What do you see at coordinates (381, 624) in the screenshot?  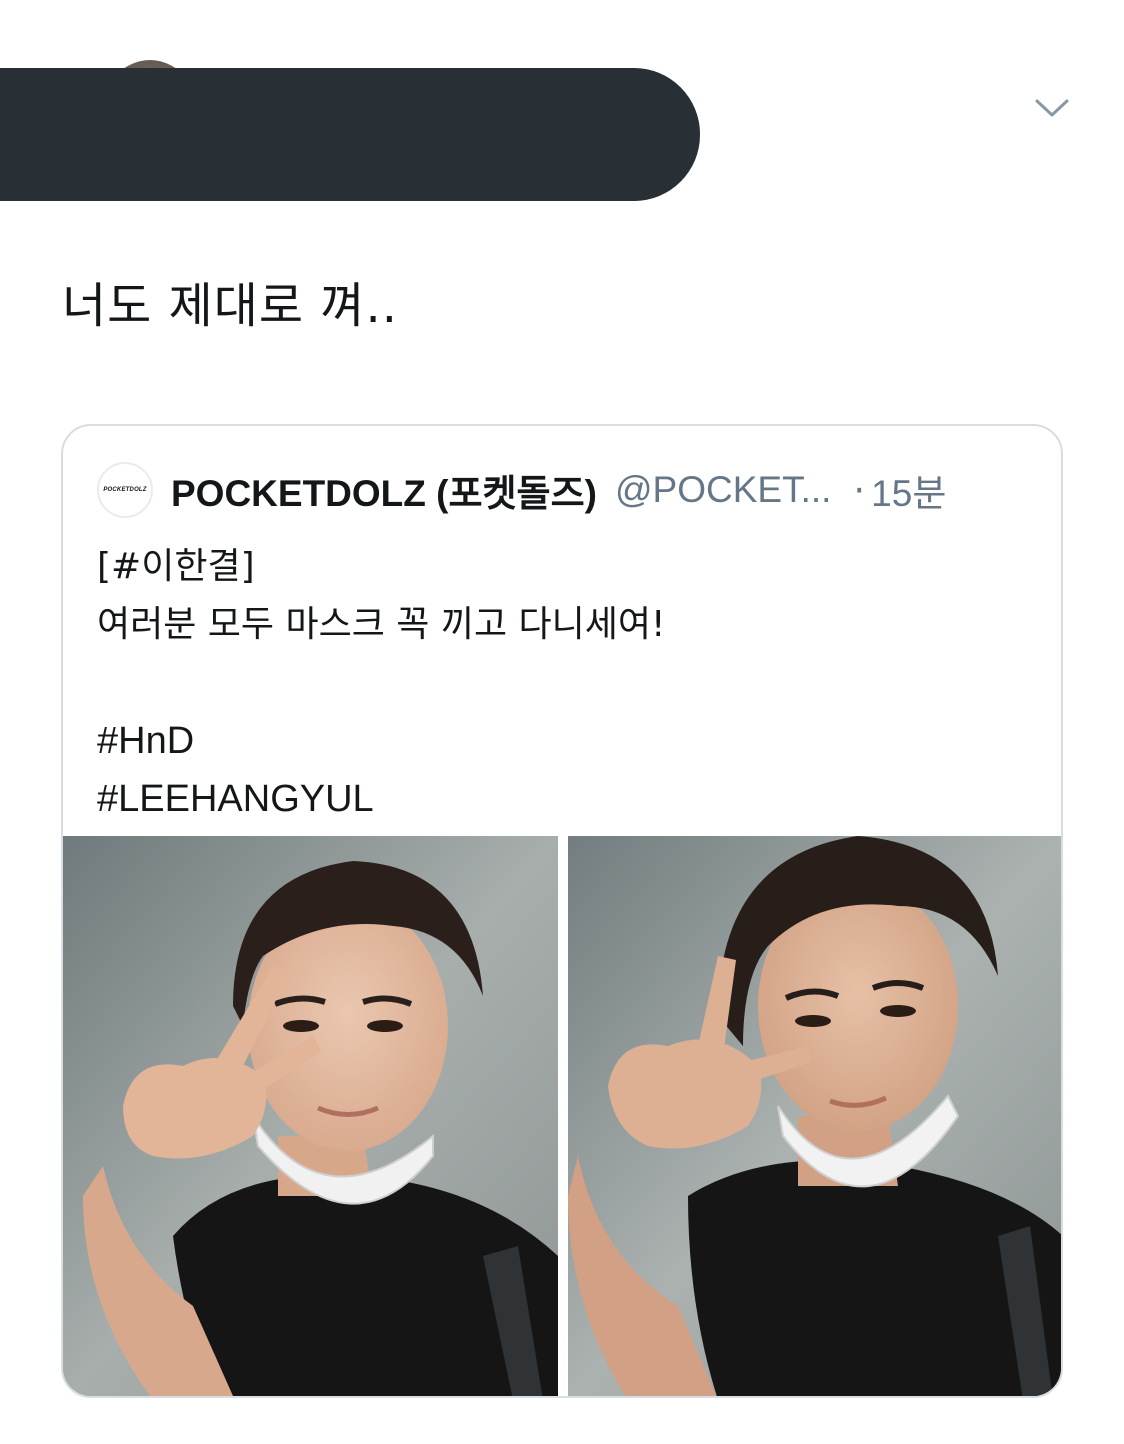 I see `body-line-message: 여러분 모두 마스크 꼭 끼고 다니세여!` at bounding box center [381, 624].